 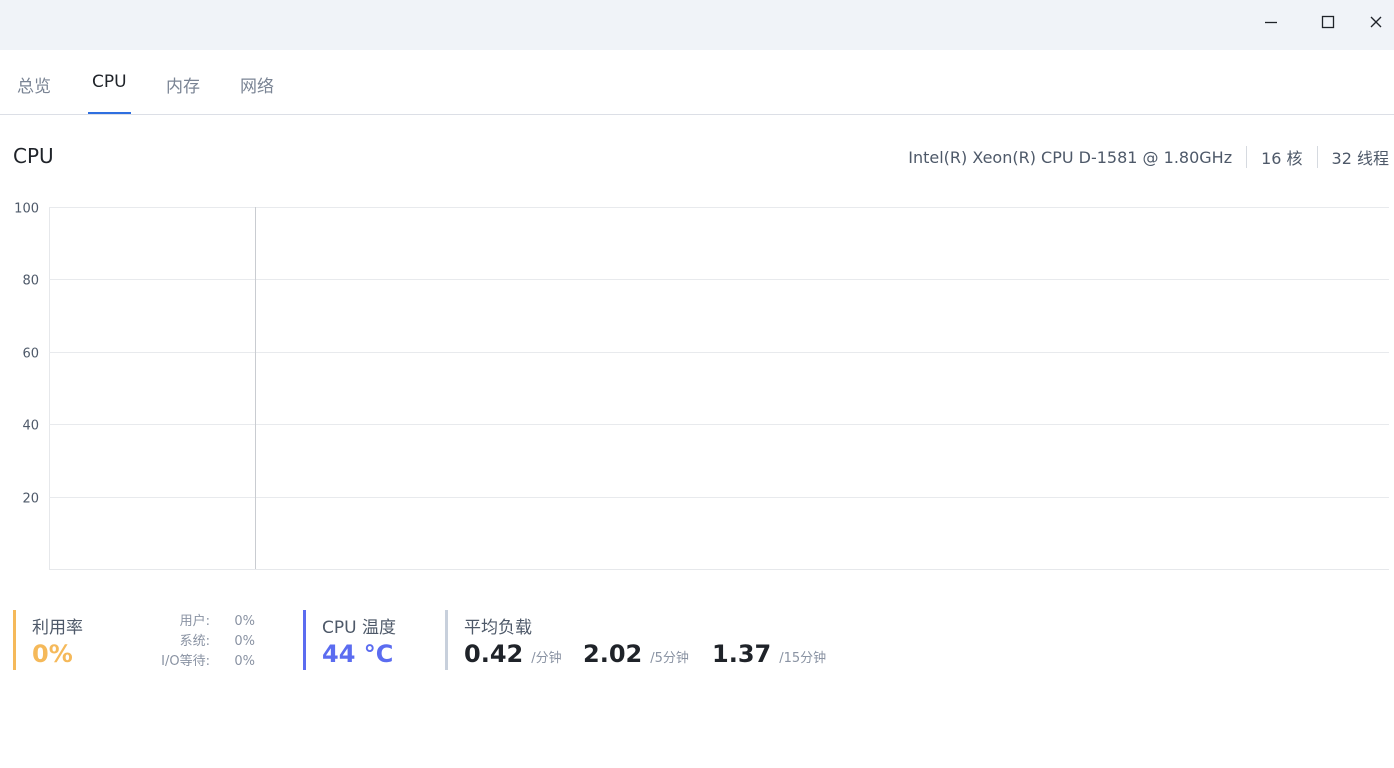 I want to click on temperature-value: 44 °C, so click(x=358, y=654).